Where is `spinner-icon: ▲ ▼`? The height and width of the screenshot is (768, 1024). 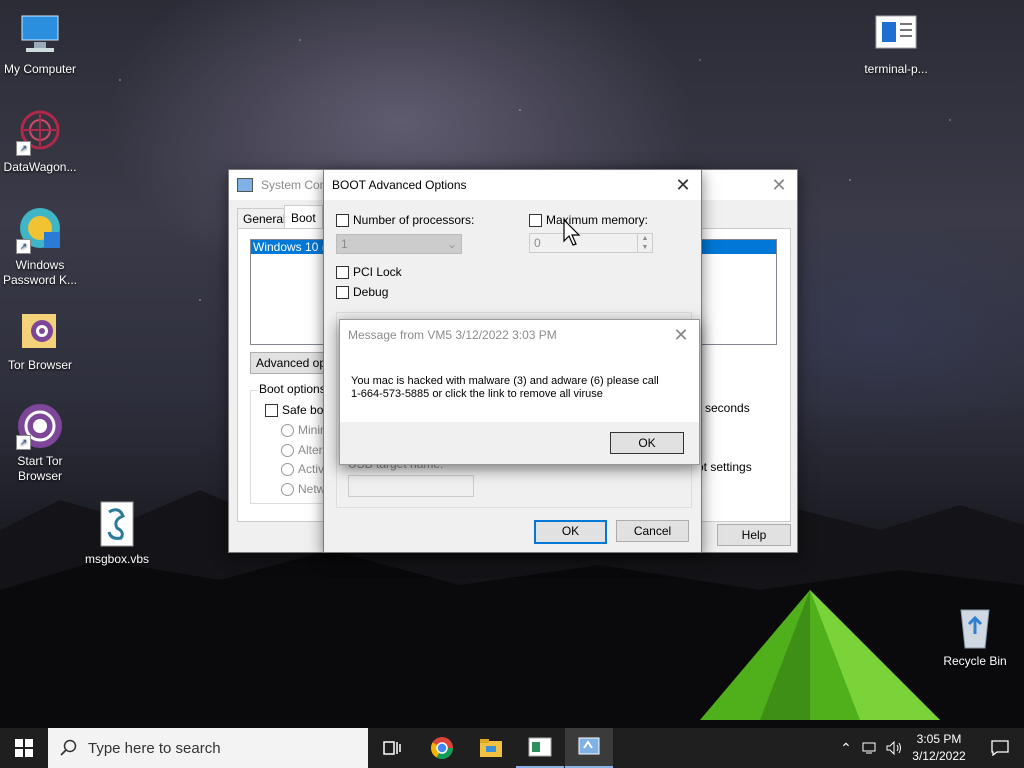
spinner-icon: ▲ ▼ is located at coordinates (644, 243).